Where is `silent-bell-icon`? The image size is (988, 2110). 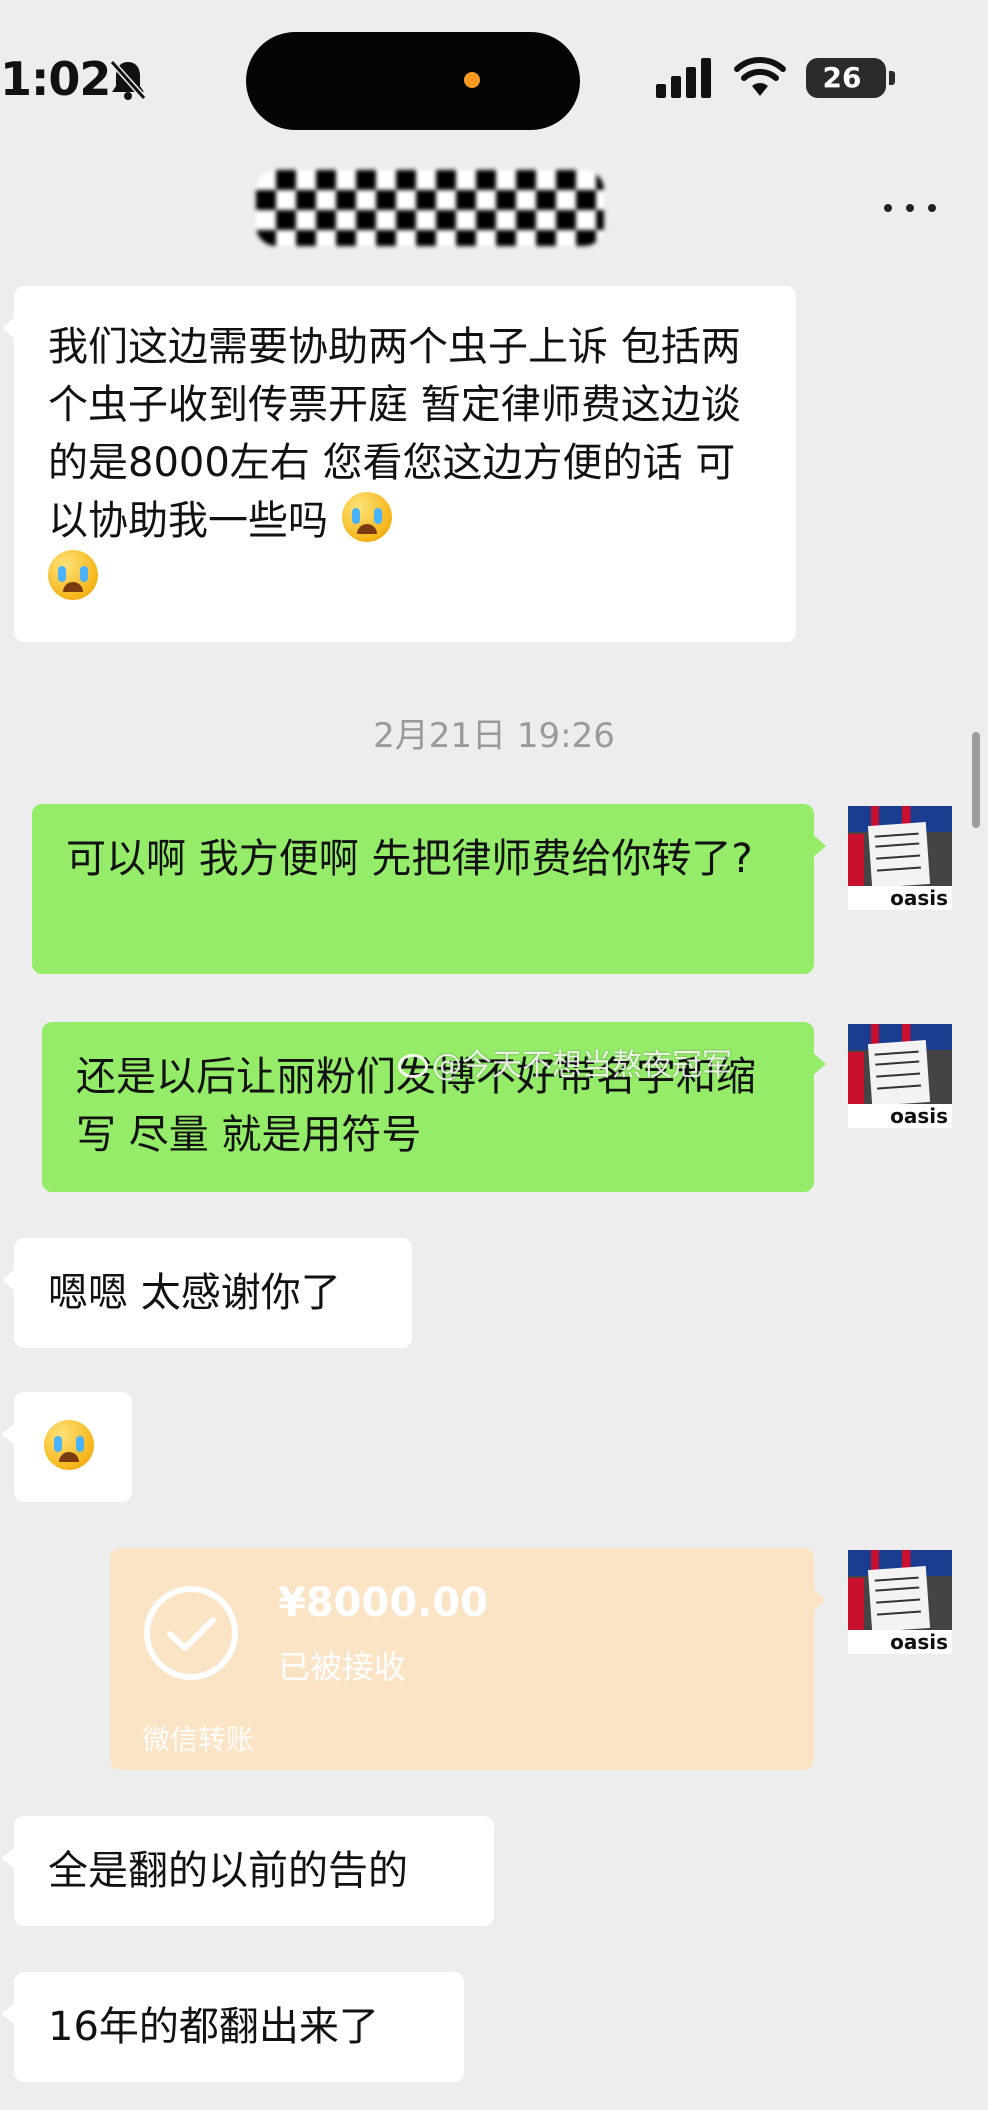
silent-bell-icon is located at coordinates (128, 80).